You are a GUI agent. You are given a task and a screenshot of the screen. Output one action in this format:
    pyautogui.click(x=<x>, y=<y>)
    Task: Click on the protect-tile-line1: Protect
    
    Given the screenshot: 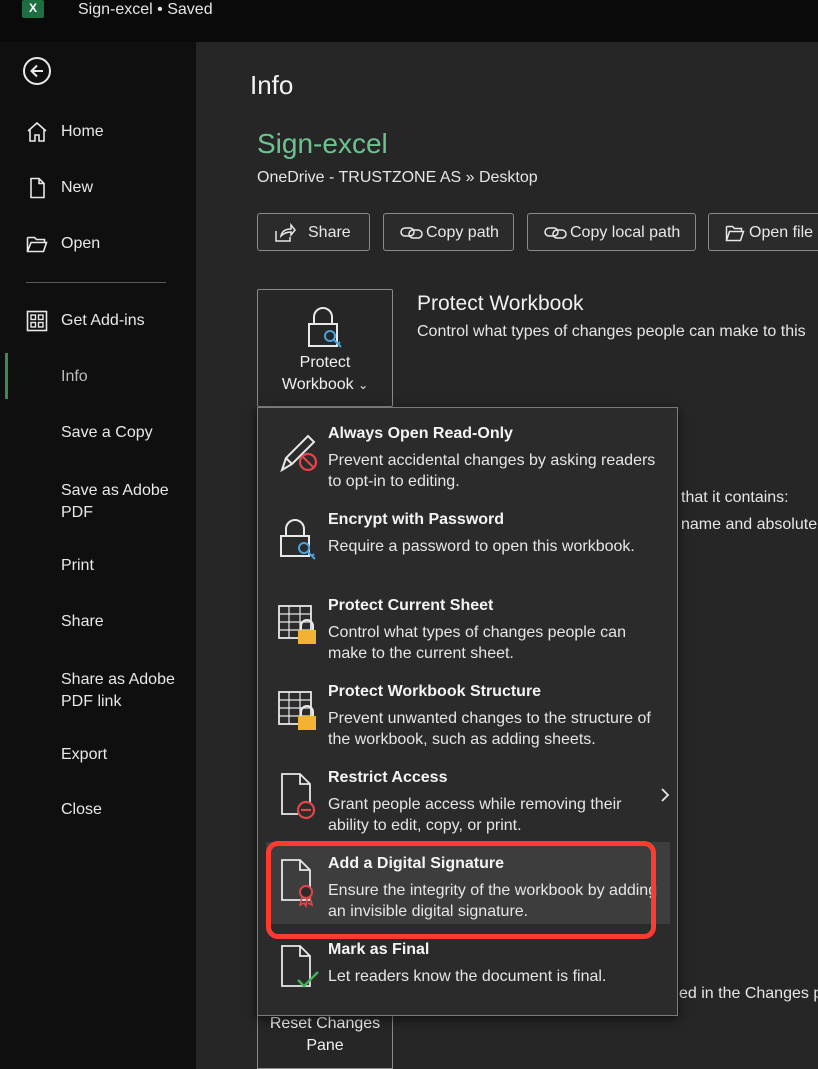 What is the action you would take?
    pyautogui.click(x=325, y=362)
    